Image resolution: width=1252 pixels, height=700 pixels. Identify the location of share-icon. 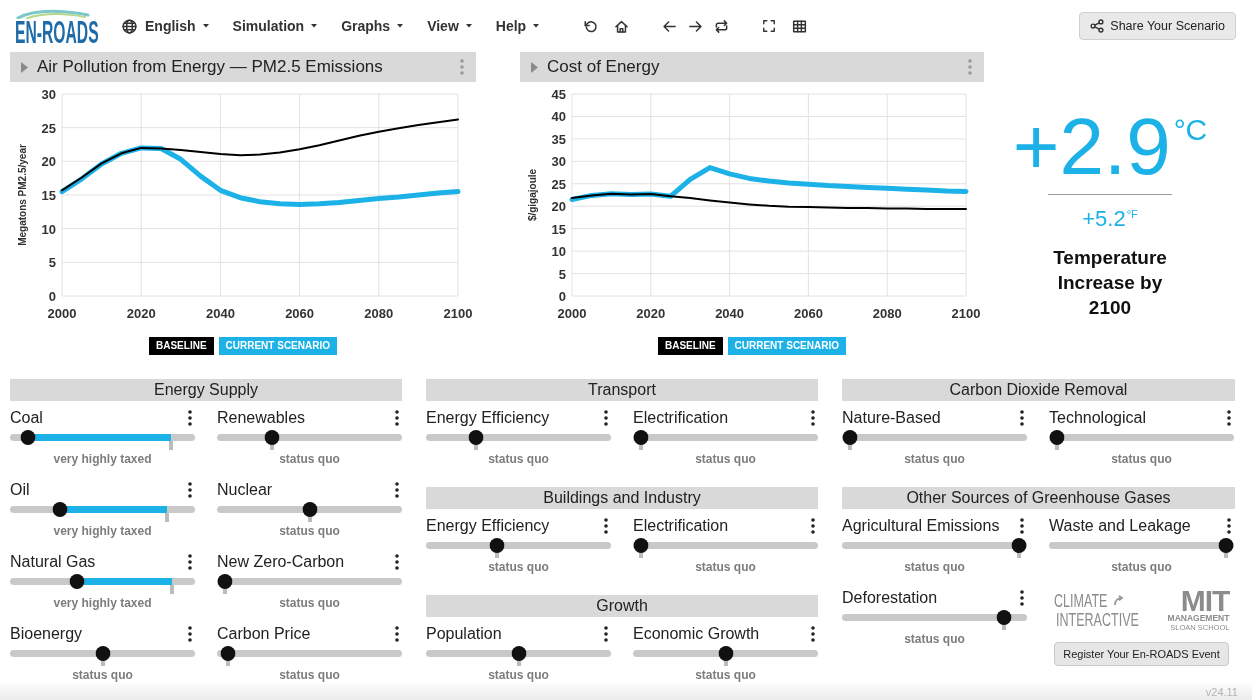
(1097, 26).